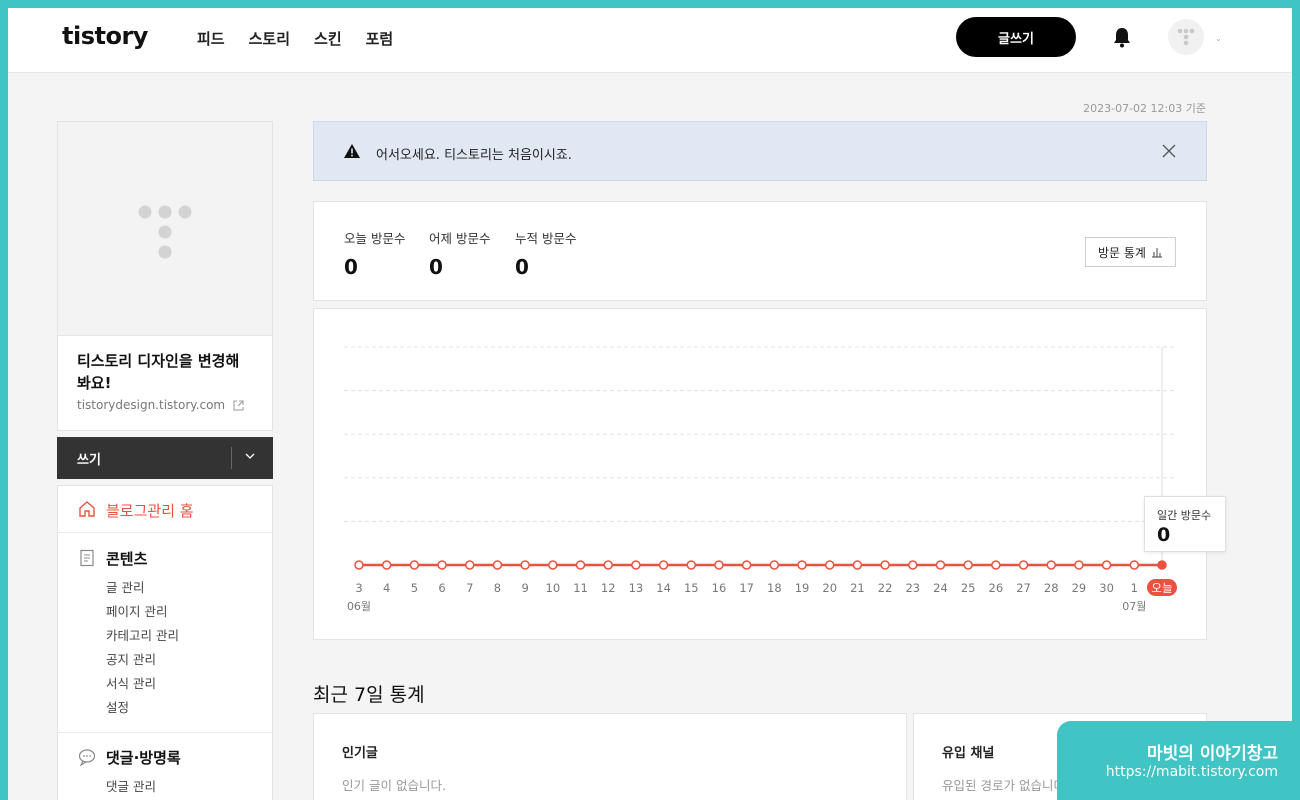 The image size is (1300, 800). Describe the element at coordinates (211, 38) in the screenshot. I see `nav-feed: 피드` at that location.